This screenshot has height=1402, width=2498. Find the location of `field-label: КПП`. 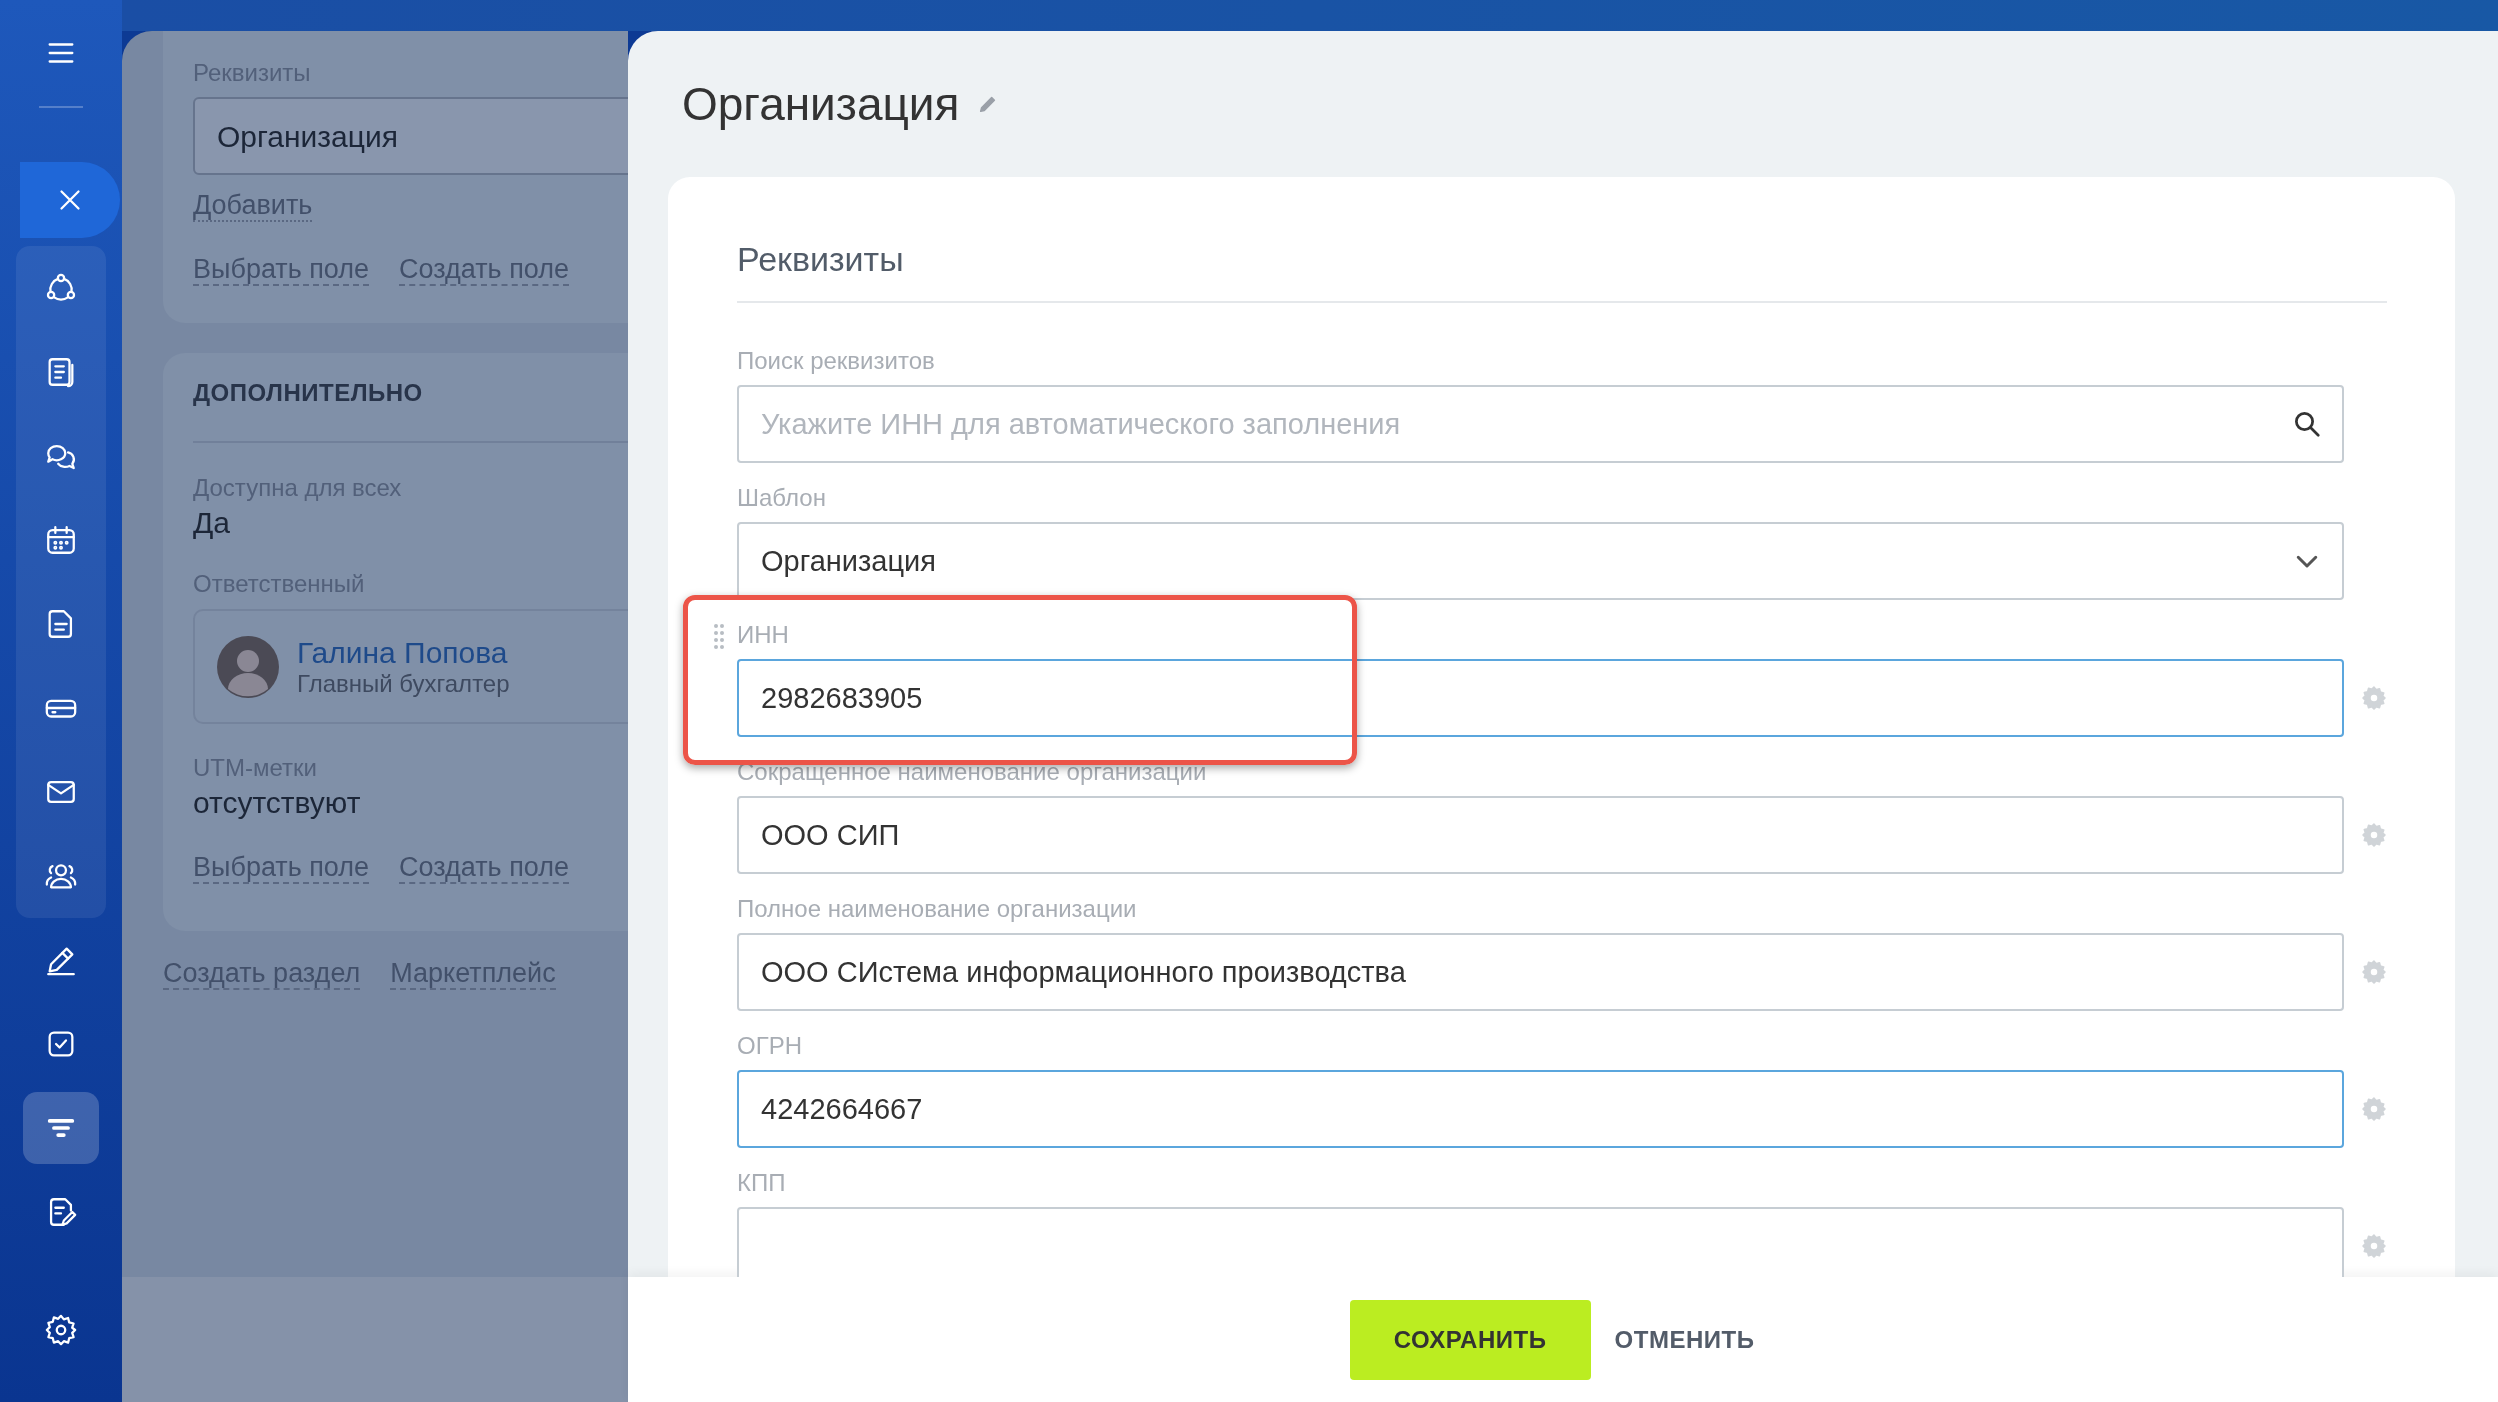

field-label: КПП is located at coordinates (762, 1183).